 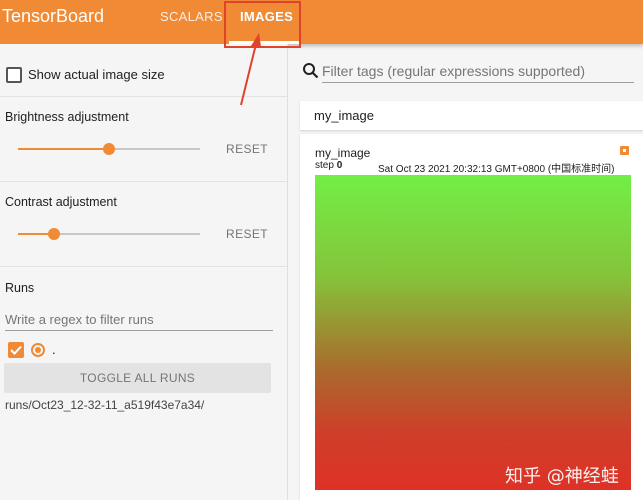 What do you see at coordinates (471, 115) in the screenshot?
I see `tag-group-header: my_image` at bounding box center [471, 115].